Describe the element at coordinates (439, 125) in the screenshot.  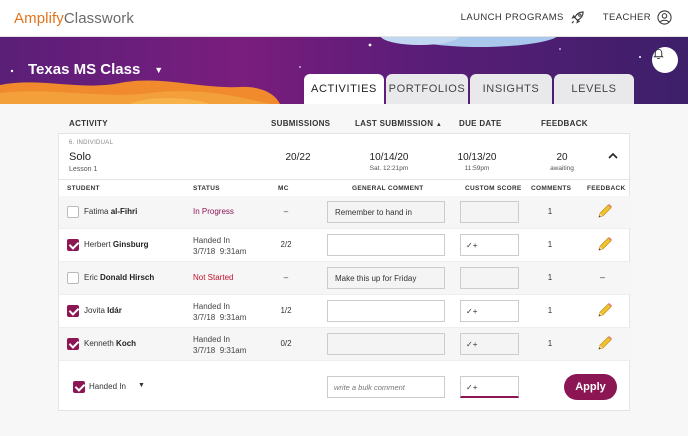
I see `sort-up-icon: ▲` at that location.